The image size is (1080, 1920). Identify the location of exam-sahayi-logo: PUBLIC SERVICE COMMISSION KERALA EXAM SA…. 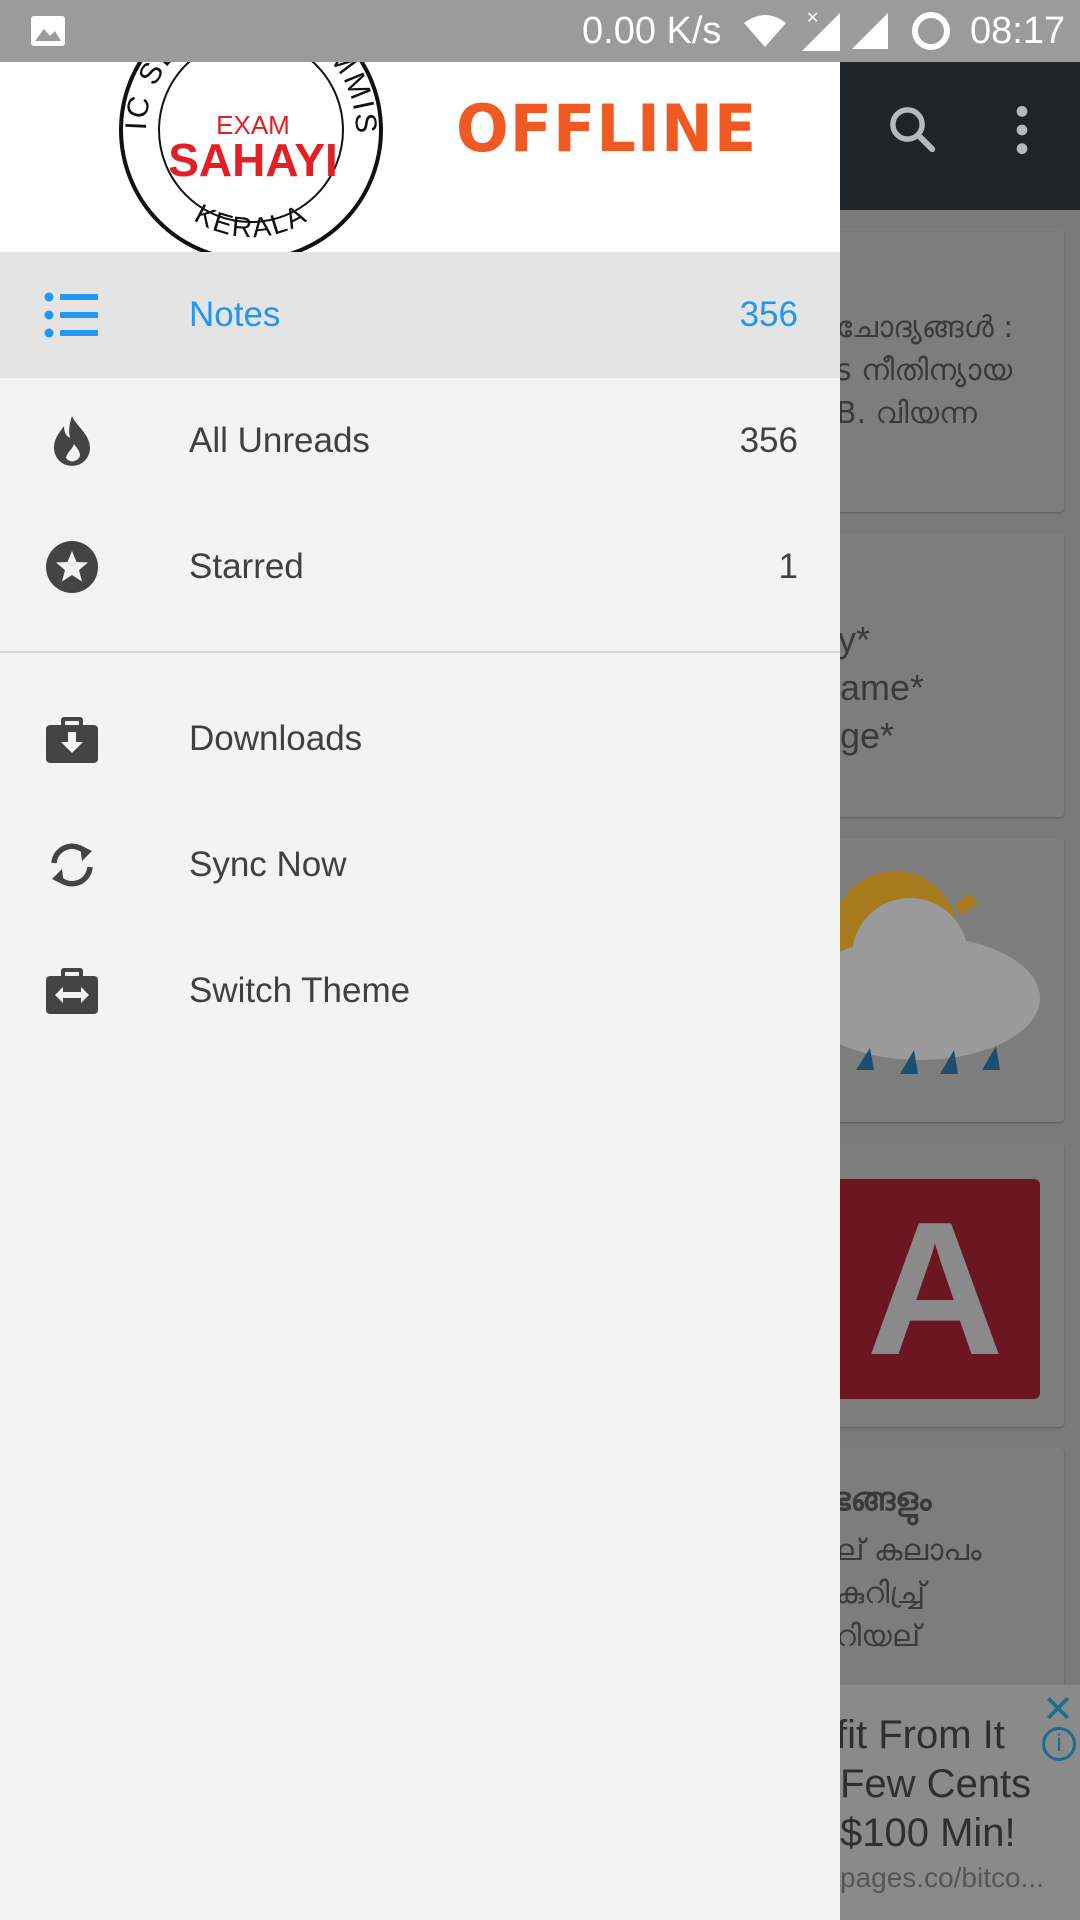
(244, 157).